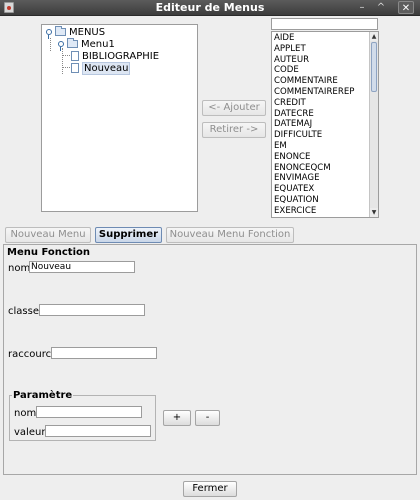 This screenshot has height=500, width=420. What do you see at coordinates (373, 124) in the screenshot?
I see `list-scrollbar: ▲ ▼` at bounding box center [373, 124].